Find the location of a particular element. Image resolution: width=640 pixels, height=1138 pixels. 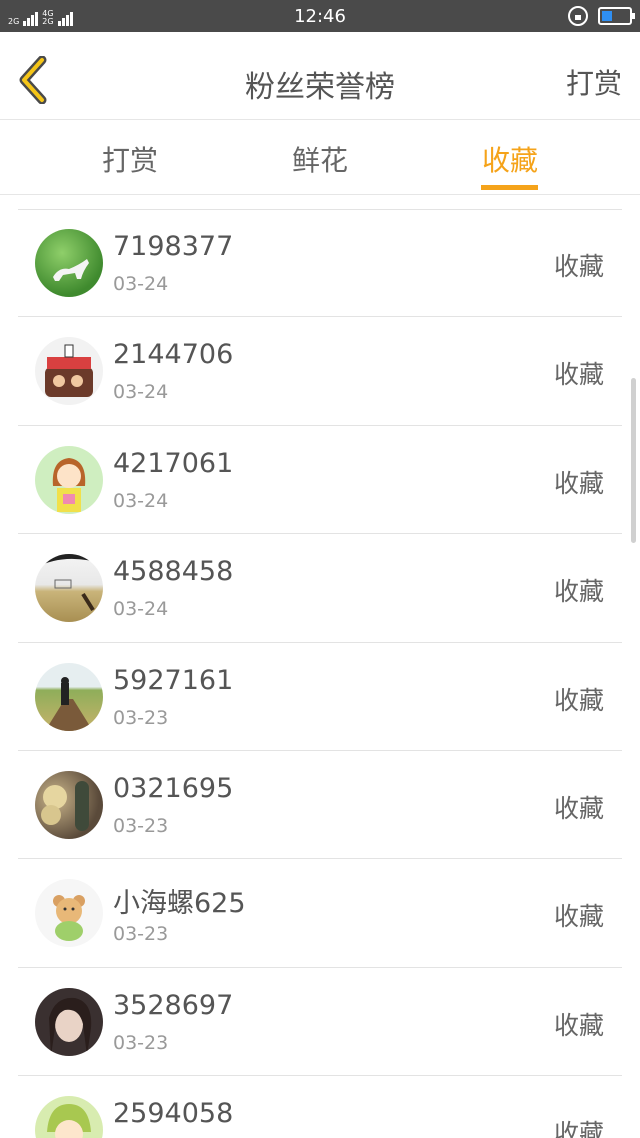

tab-reward: 打赏 is located at coordinates (130, 159).